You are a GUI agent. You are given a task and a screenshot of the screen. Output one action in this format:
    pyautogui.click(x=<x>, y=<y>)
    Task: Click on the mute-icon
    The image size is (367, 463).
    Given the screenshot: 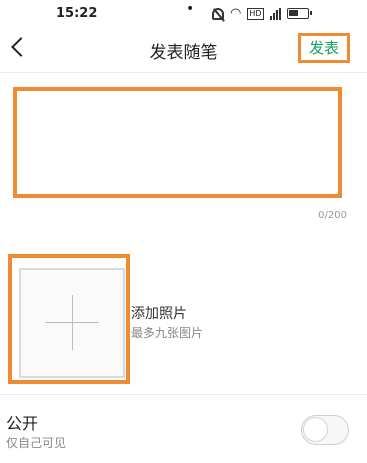 What is the action you would take?
    pyautogui.click(x=218, y=13)
    